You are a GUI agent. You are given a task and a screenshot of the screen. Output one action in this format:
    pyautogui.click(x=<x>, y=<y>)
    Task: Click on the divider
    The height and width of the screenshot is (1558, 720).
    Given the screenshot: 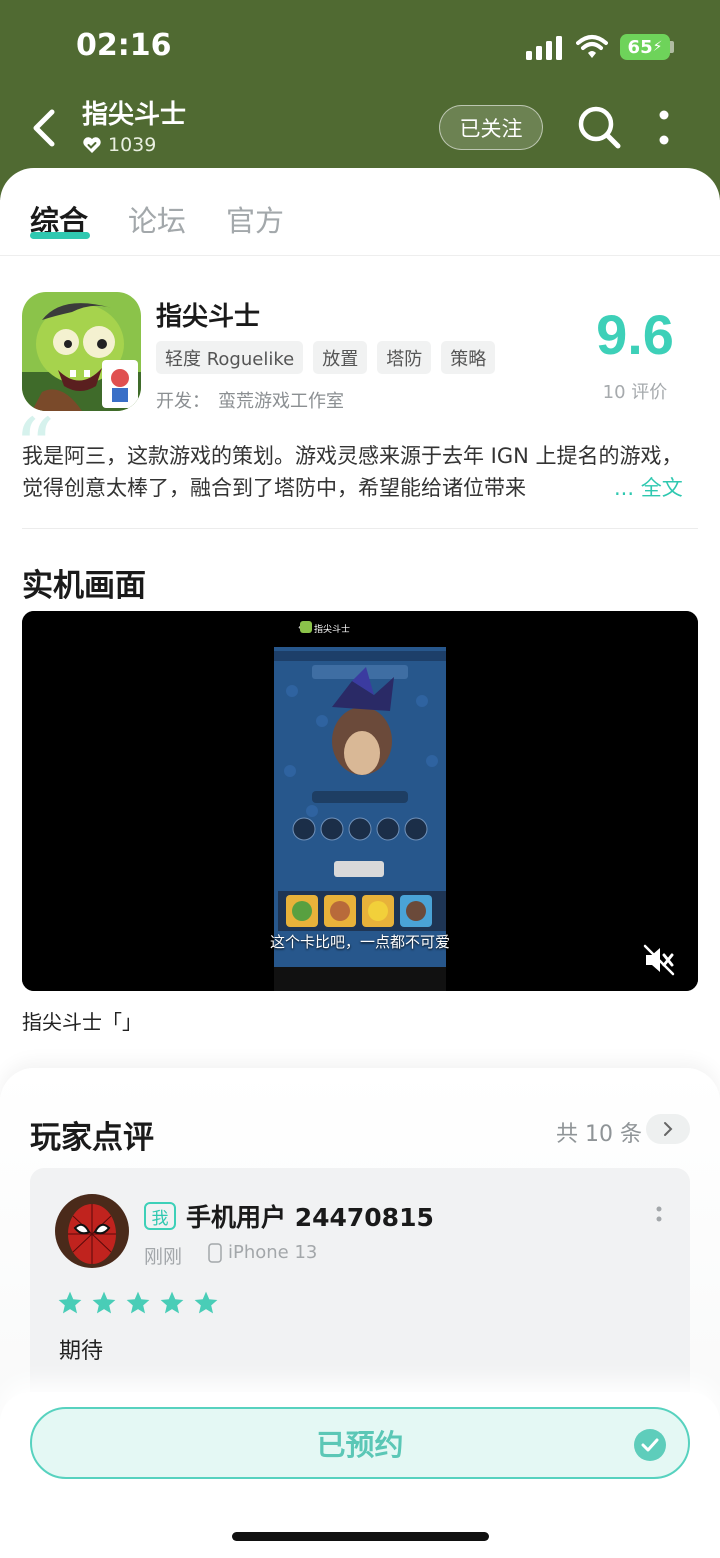 What is the action you would take?
    pyautogui.click(x=360, y=528)
    